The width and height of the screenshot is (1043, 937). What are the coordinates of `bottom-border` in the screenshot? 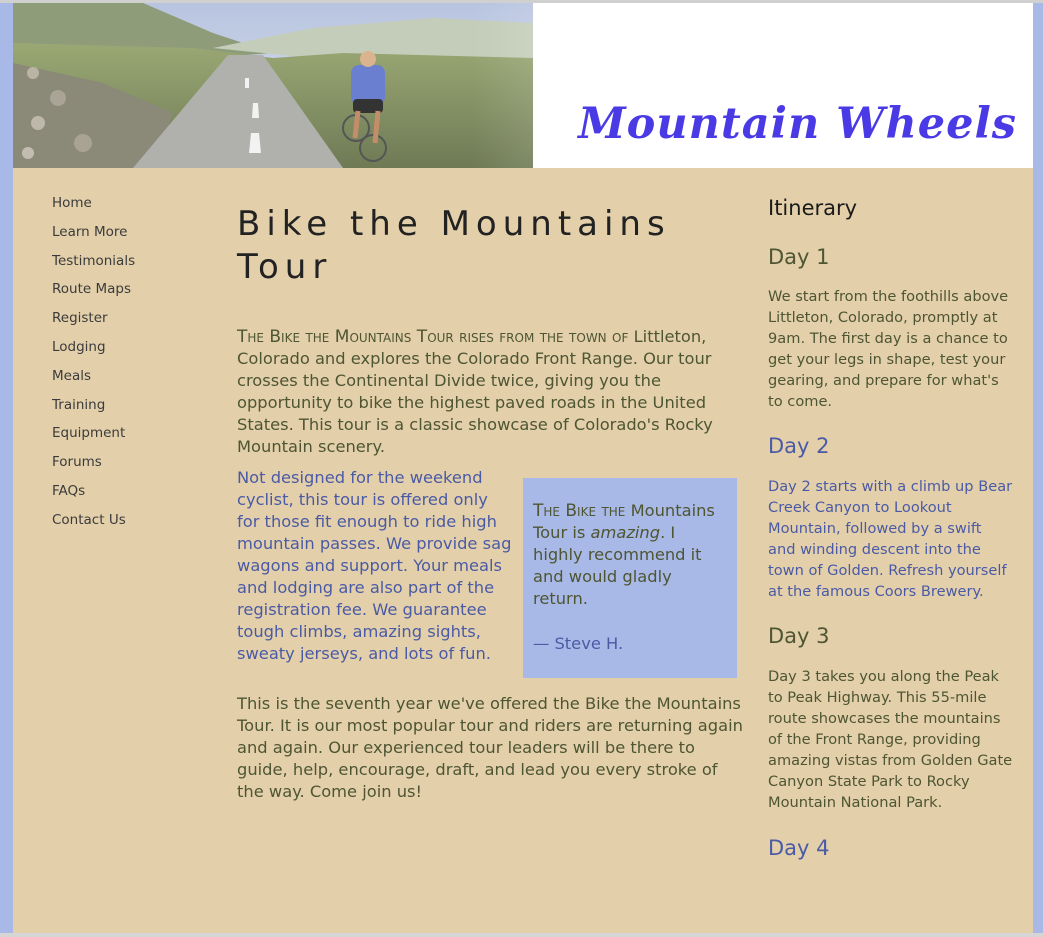 It's located at (521, 935).